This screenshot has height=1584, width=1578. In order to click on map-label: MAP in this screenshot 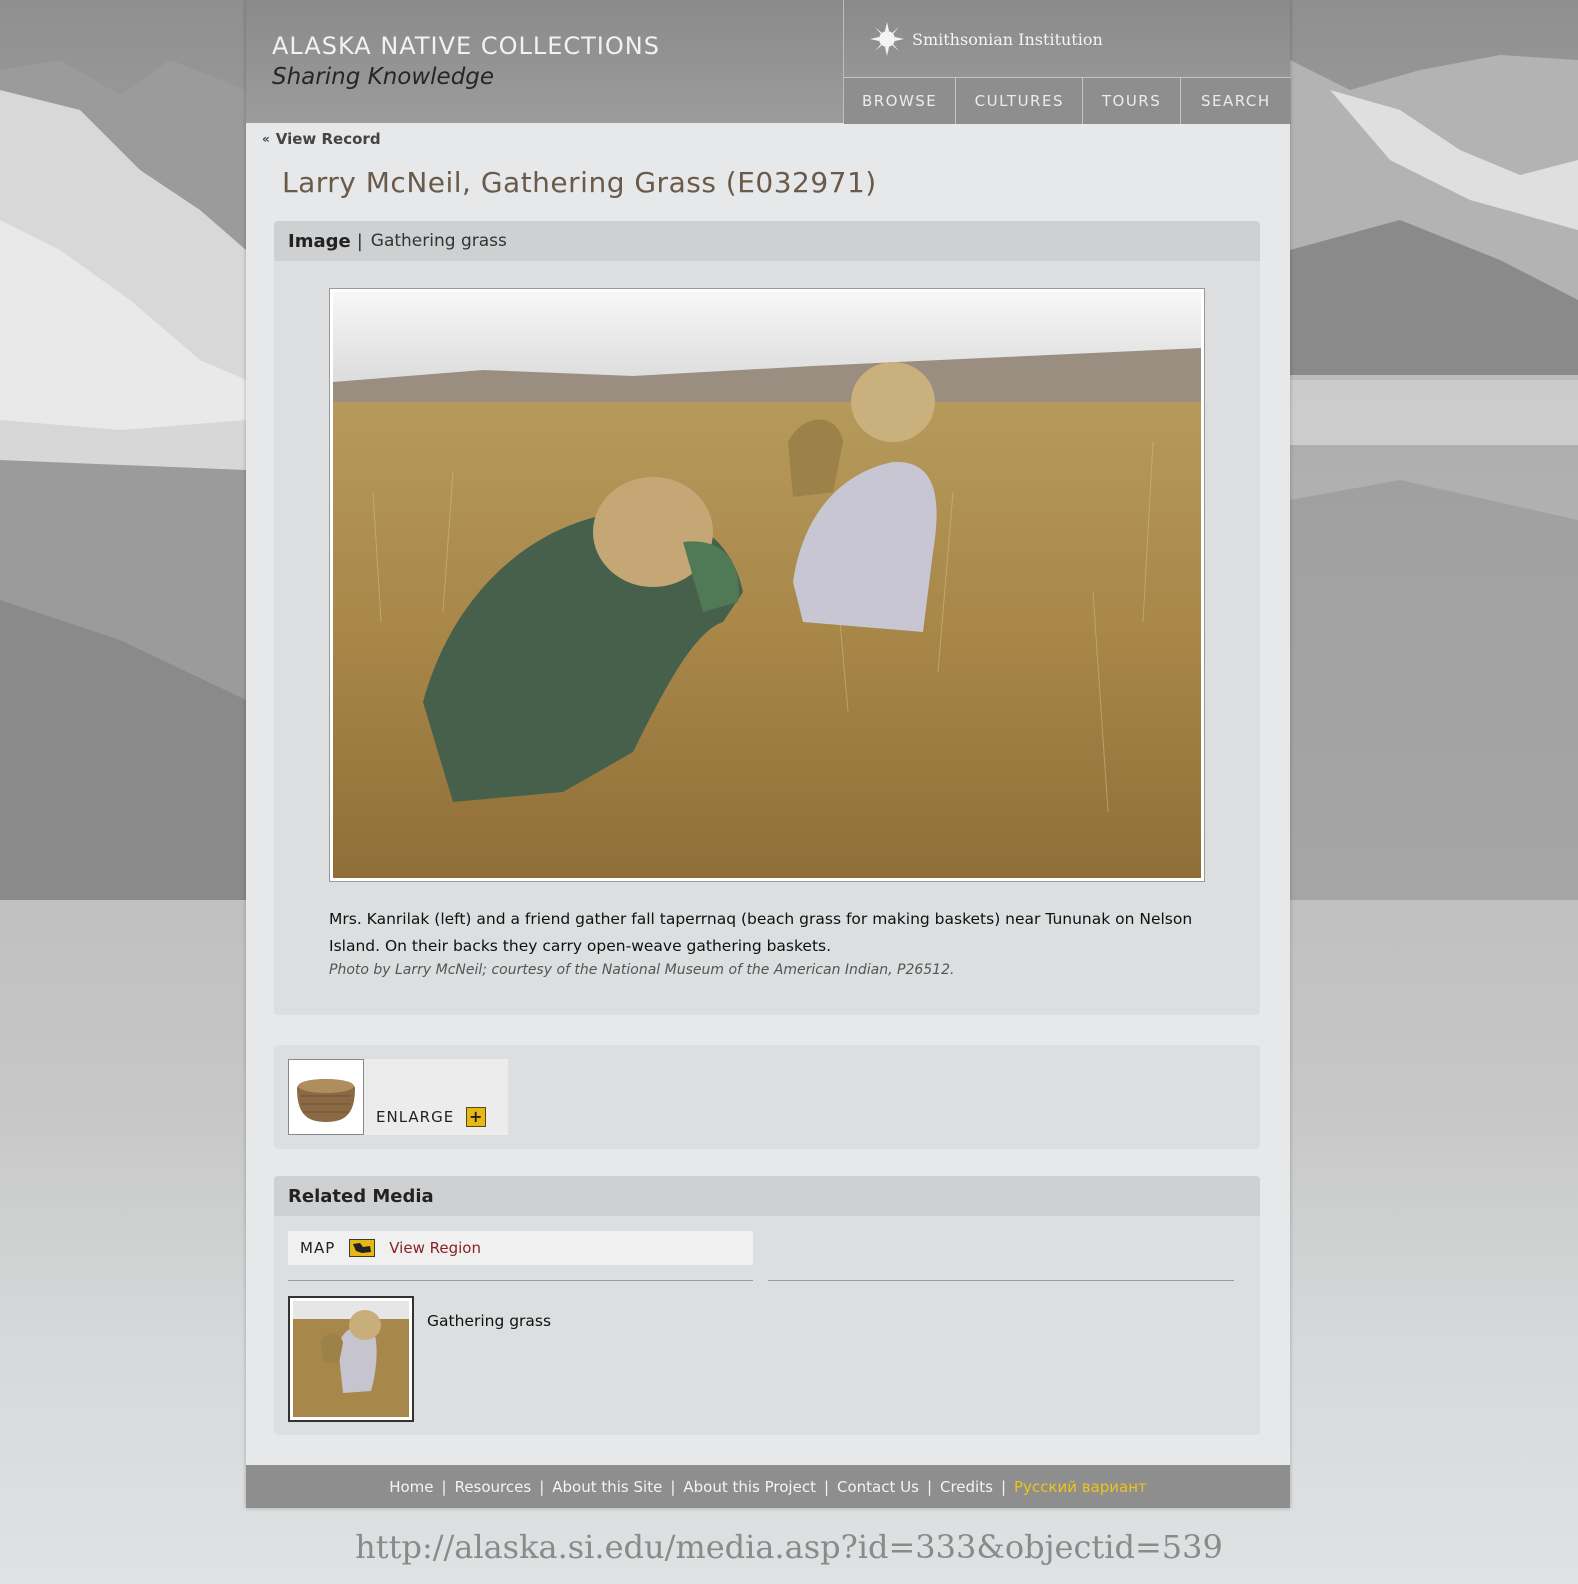, I will do `click(318, 1248)`.